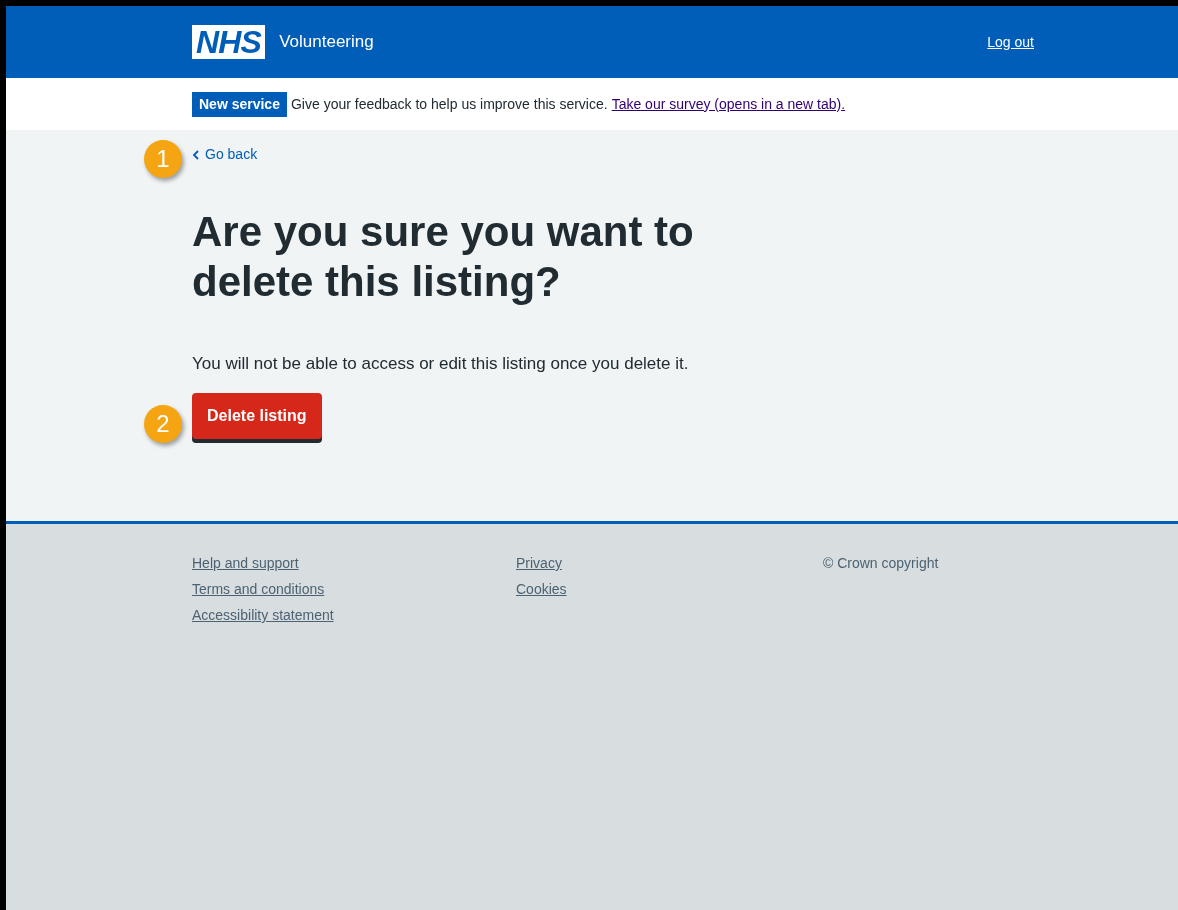 This screenshot has height=910, width=1178. What do you see at coordinates (326, 42) in the screenshot?
I see `service-name: Volunteering` at bounding box center [326, 42].